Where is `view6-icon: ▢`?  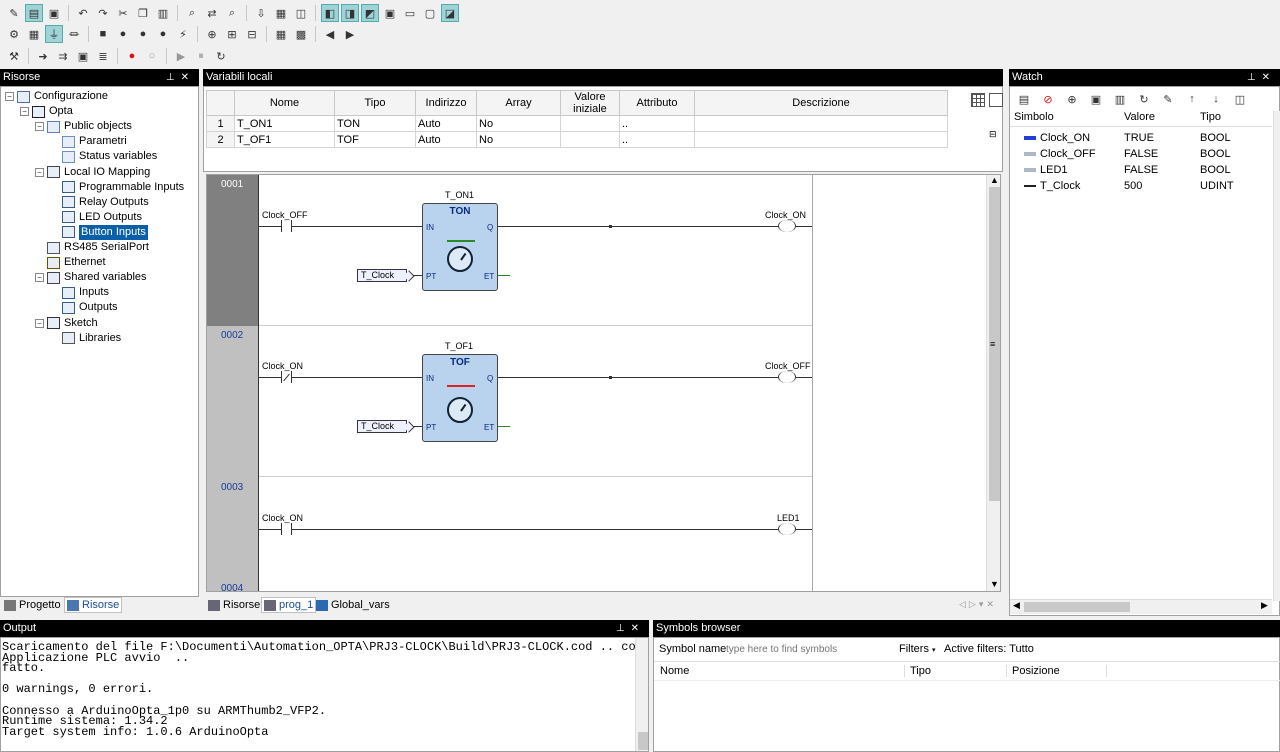
view6-icon: ▢ is located at coordinates (430, 13).